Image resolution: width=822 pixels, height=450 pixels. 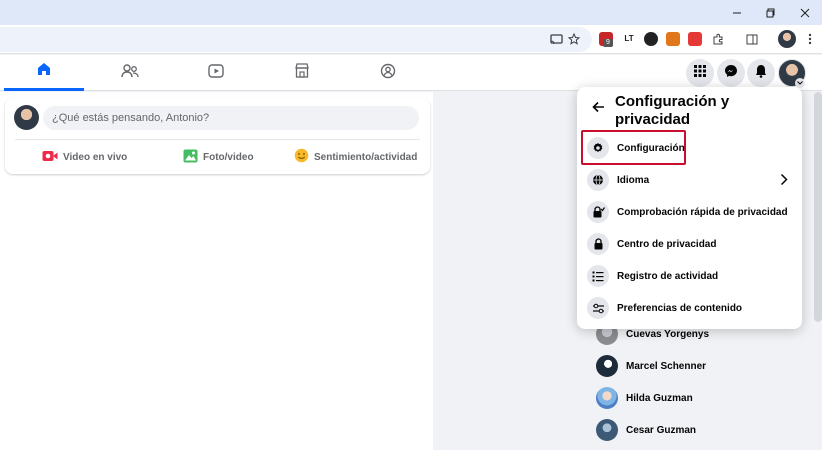 I want to click on divider, so click(x=217, y=139).